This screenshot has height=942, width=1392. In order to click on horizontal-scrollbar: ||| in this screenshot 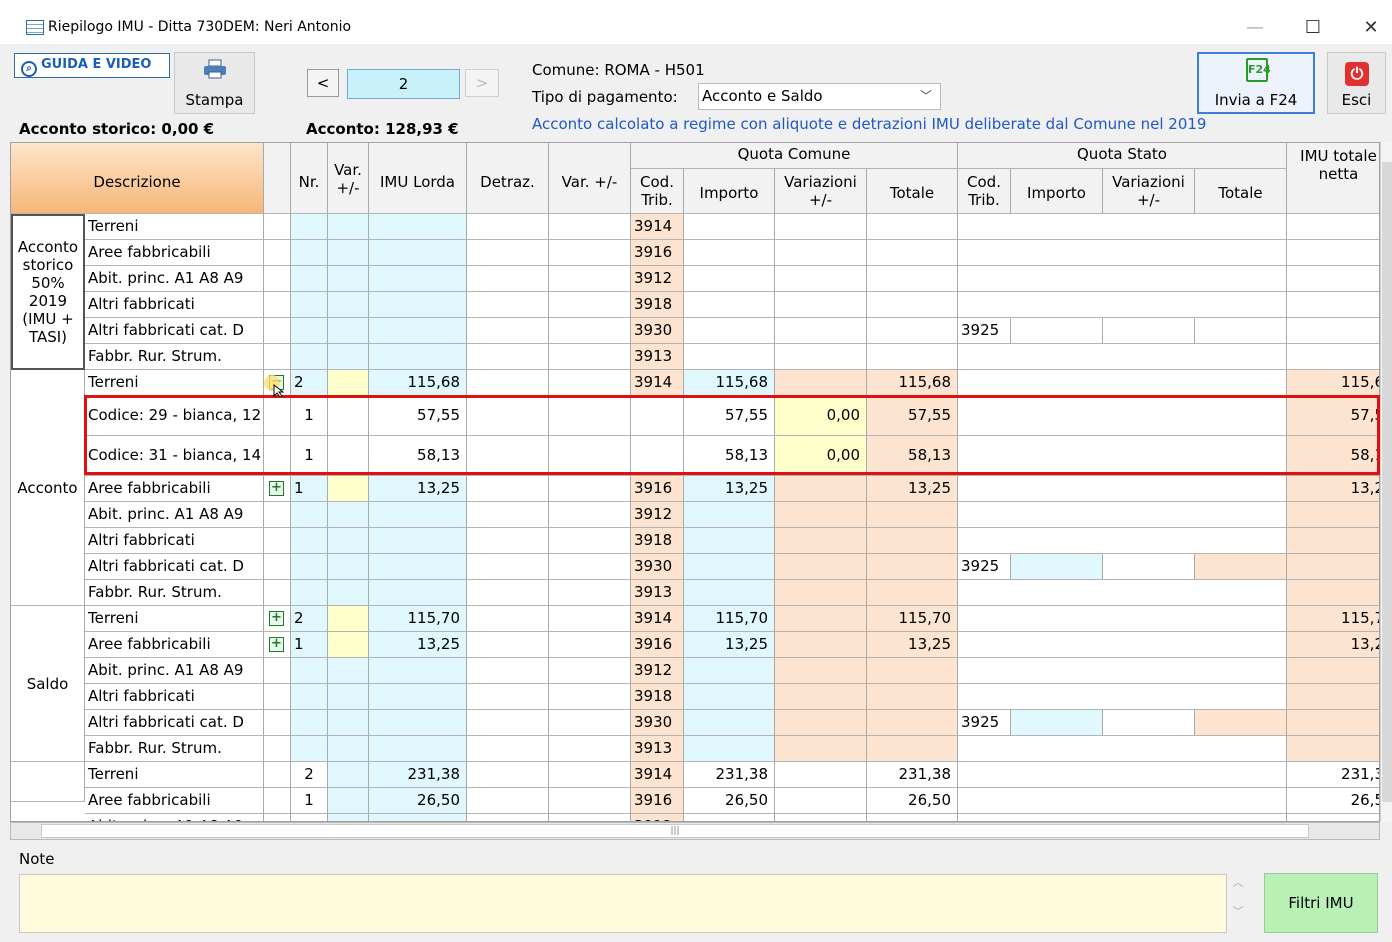, I will do `click(695, 831)`.